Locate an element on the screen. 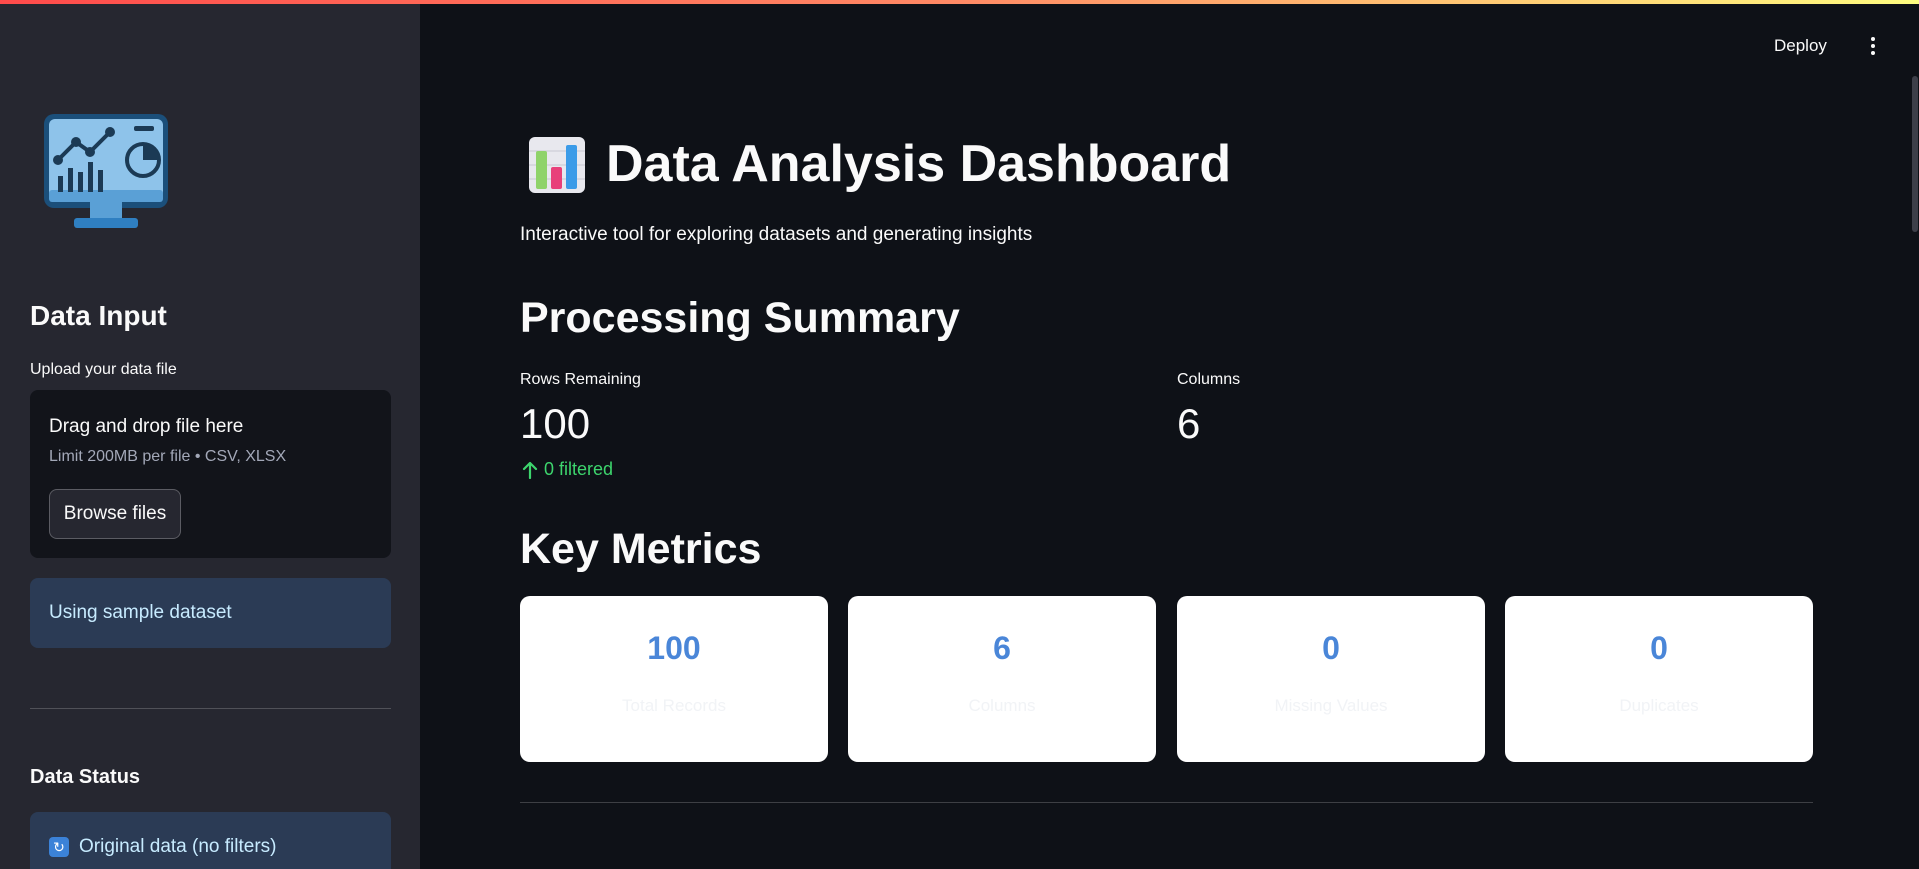 This screenshot has width=1919, height=869. rows-remaining-value: 100 is located at coordinates (555, 423).